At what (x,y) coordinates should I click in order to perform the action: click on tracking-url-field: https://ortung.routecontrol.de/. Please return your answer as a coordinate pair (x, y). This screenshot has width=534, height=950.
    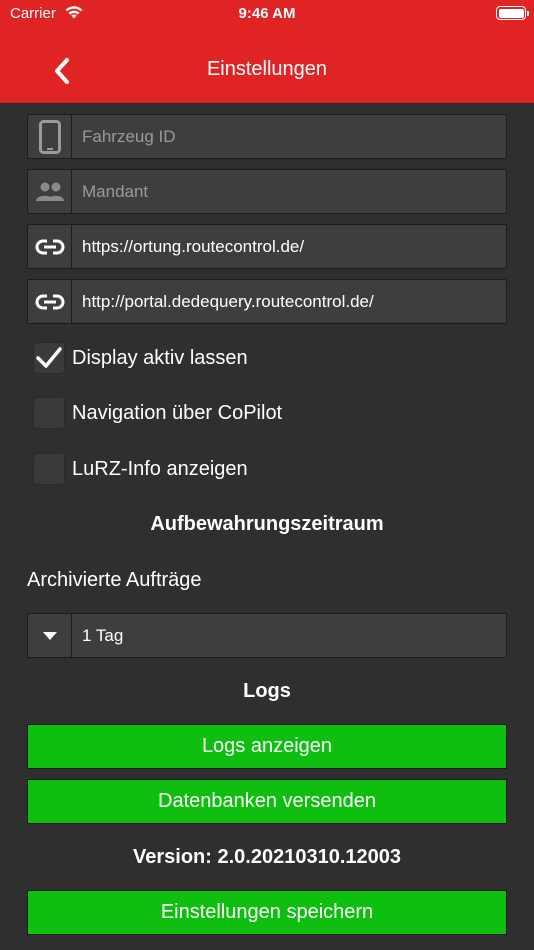
    Looking at the image, I should click on (267, 246).